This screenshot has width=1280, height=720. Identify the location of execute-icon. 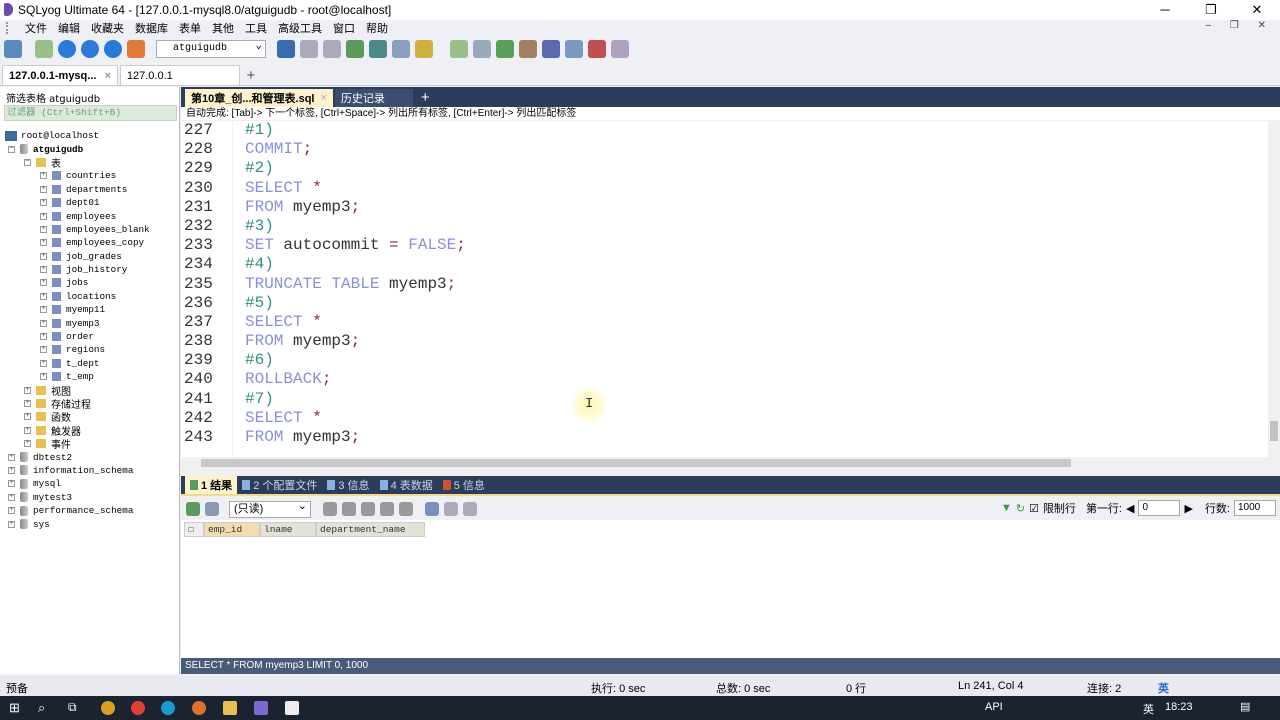
(67, 49).